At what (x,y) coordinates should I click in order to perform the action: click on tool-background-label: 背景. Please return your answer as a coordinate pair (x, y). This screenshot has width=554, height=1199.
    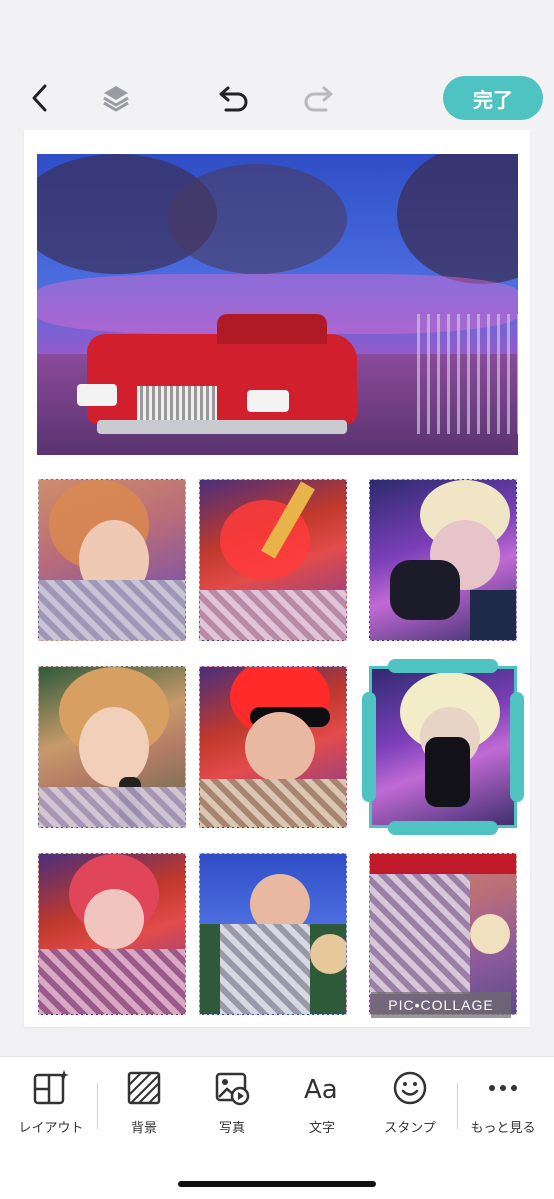
    Looking at the image, I should click on (143, 1128).